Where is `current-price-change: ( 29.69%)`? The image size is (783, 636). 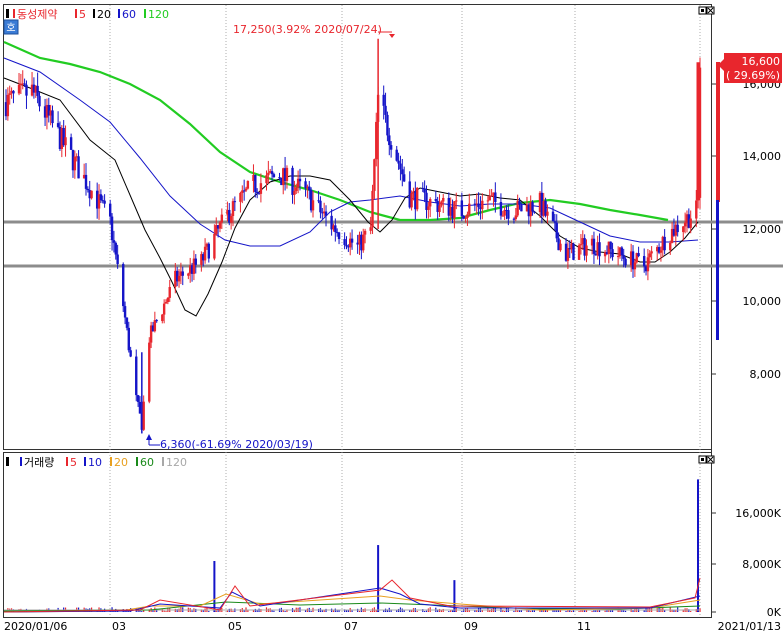
current-price-change: ( 29.69%) is located at coordinates (753, 75).